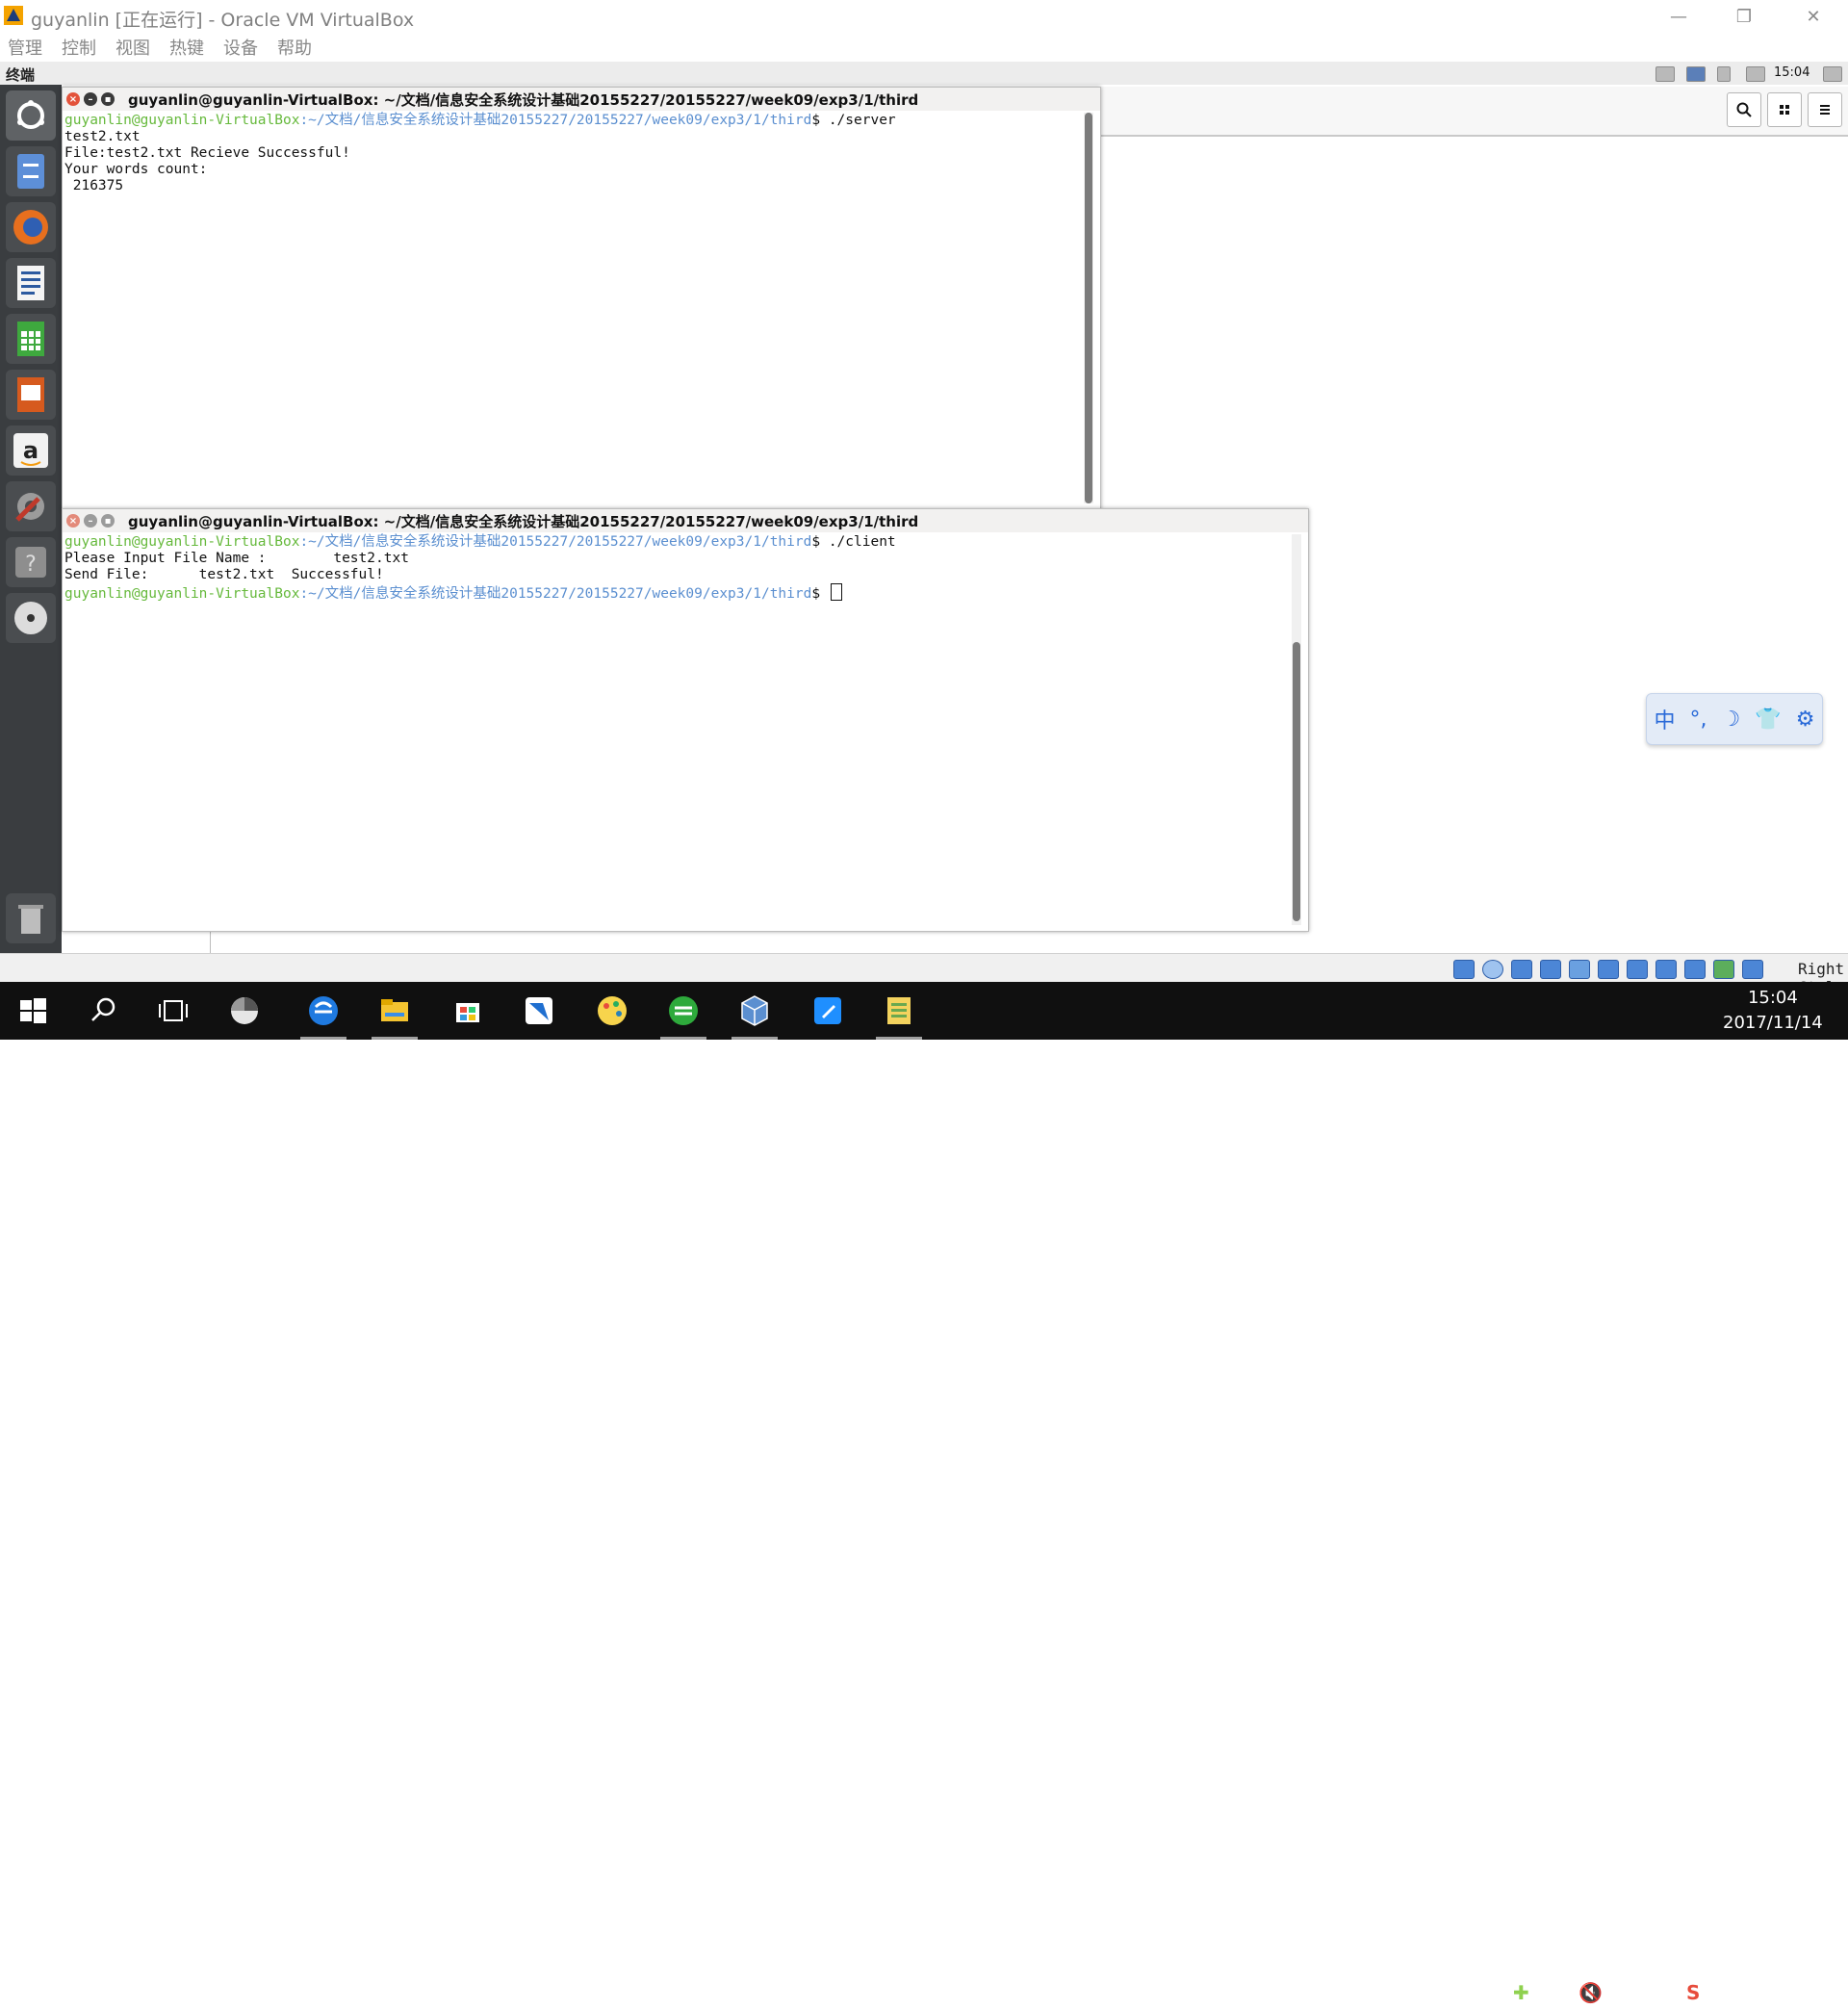 The image size is (1848, 2009). What do you see at coordinates (294, 47) in the screenshot?
I see `menu-help: 帮助` at bounding box center [294, 47].